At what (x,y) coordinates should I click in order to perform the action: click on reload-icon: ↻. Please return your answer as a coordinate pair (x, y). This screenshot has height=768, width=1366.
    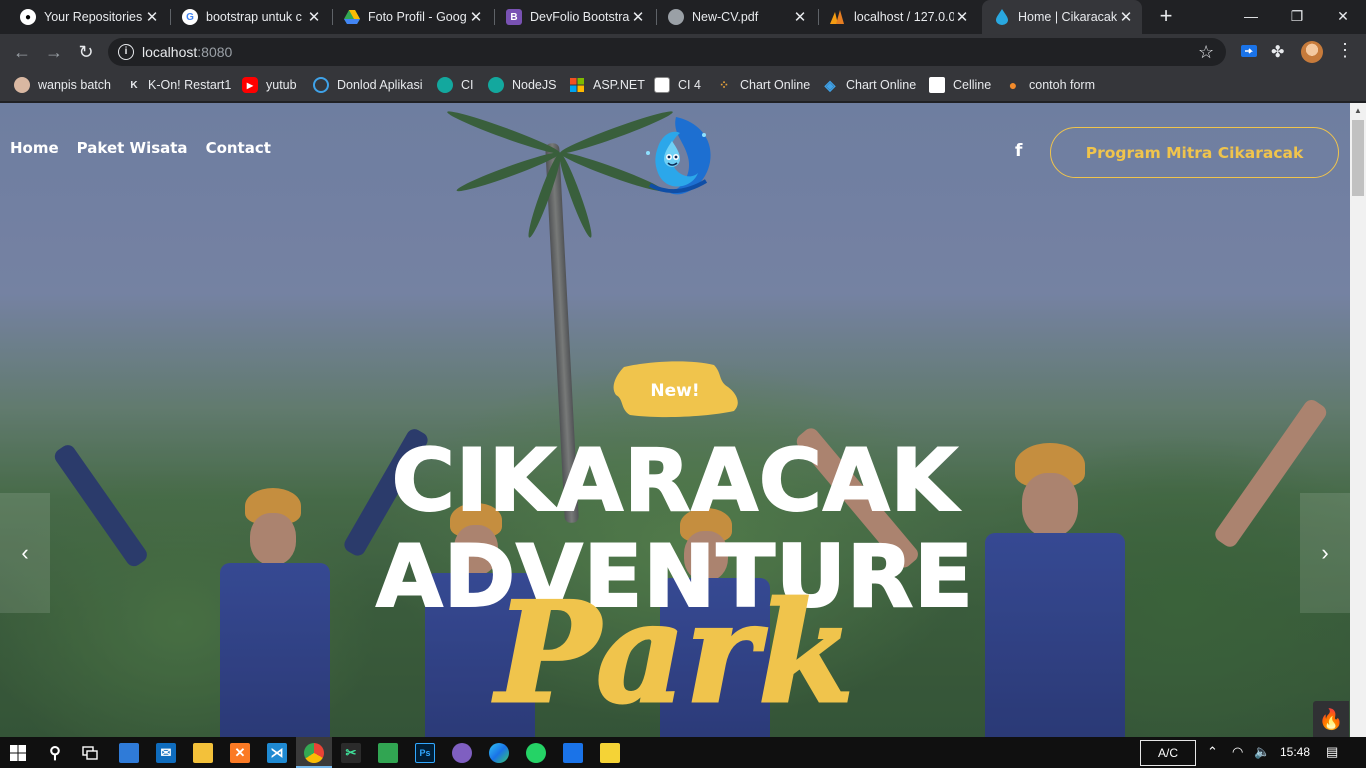
    Looking at the image, I should click on (86, 52).